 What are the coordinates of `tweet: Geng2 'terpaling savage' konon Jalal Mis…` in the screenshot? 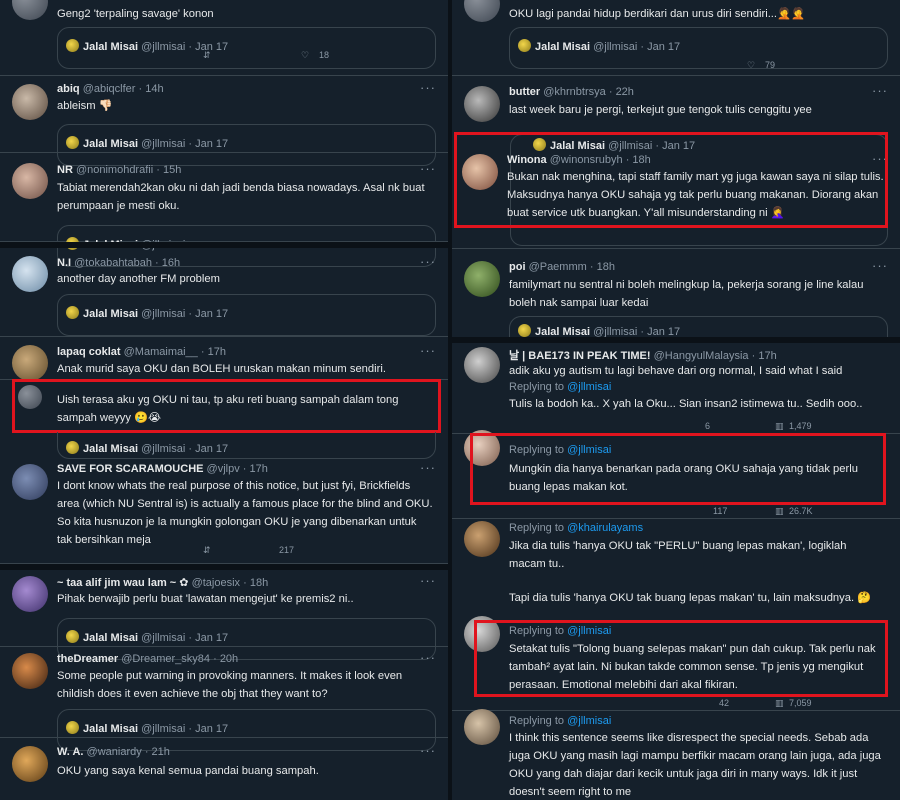 It's located at (224, 38).